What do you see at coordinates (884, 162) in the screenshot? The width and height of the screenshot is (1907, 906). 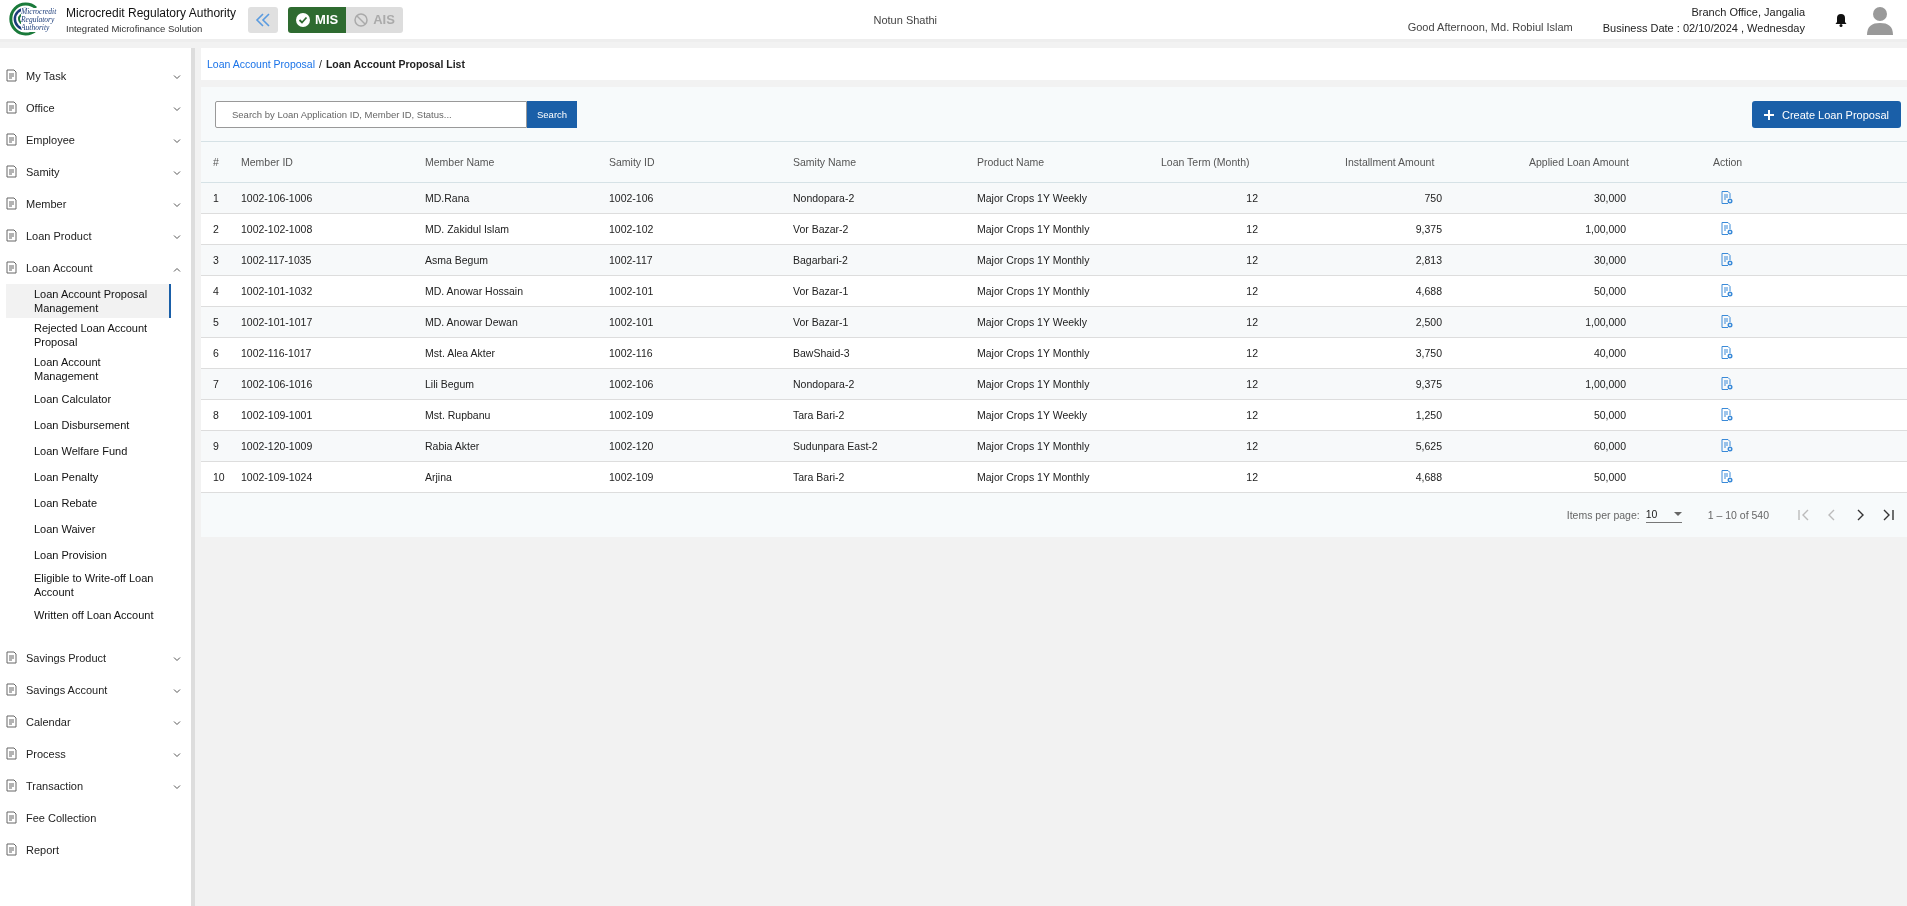 I see `column-header: Samity Name` at bounding box center [884, 162].